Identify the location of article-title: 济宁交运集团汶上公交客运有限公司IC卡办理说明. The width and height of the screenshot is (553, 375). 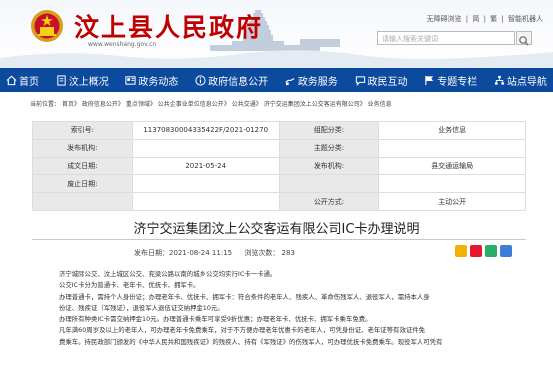
(276, 229).